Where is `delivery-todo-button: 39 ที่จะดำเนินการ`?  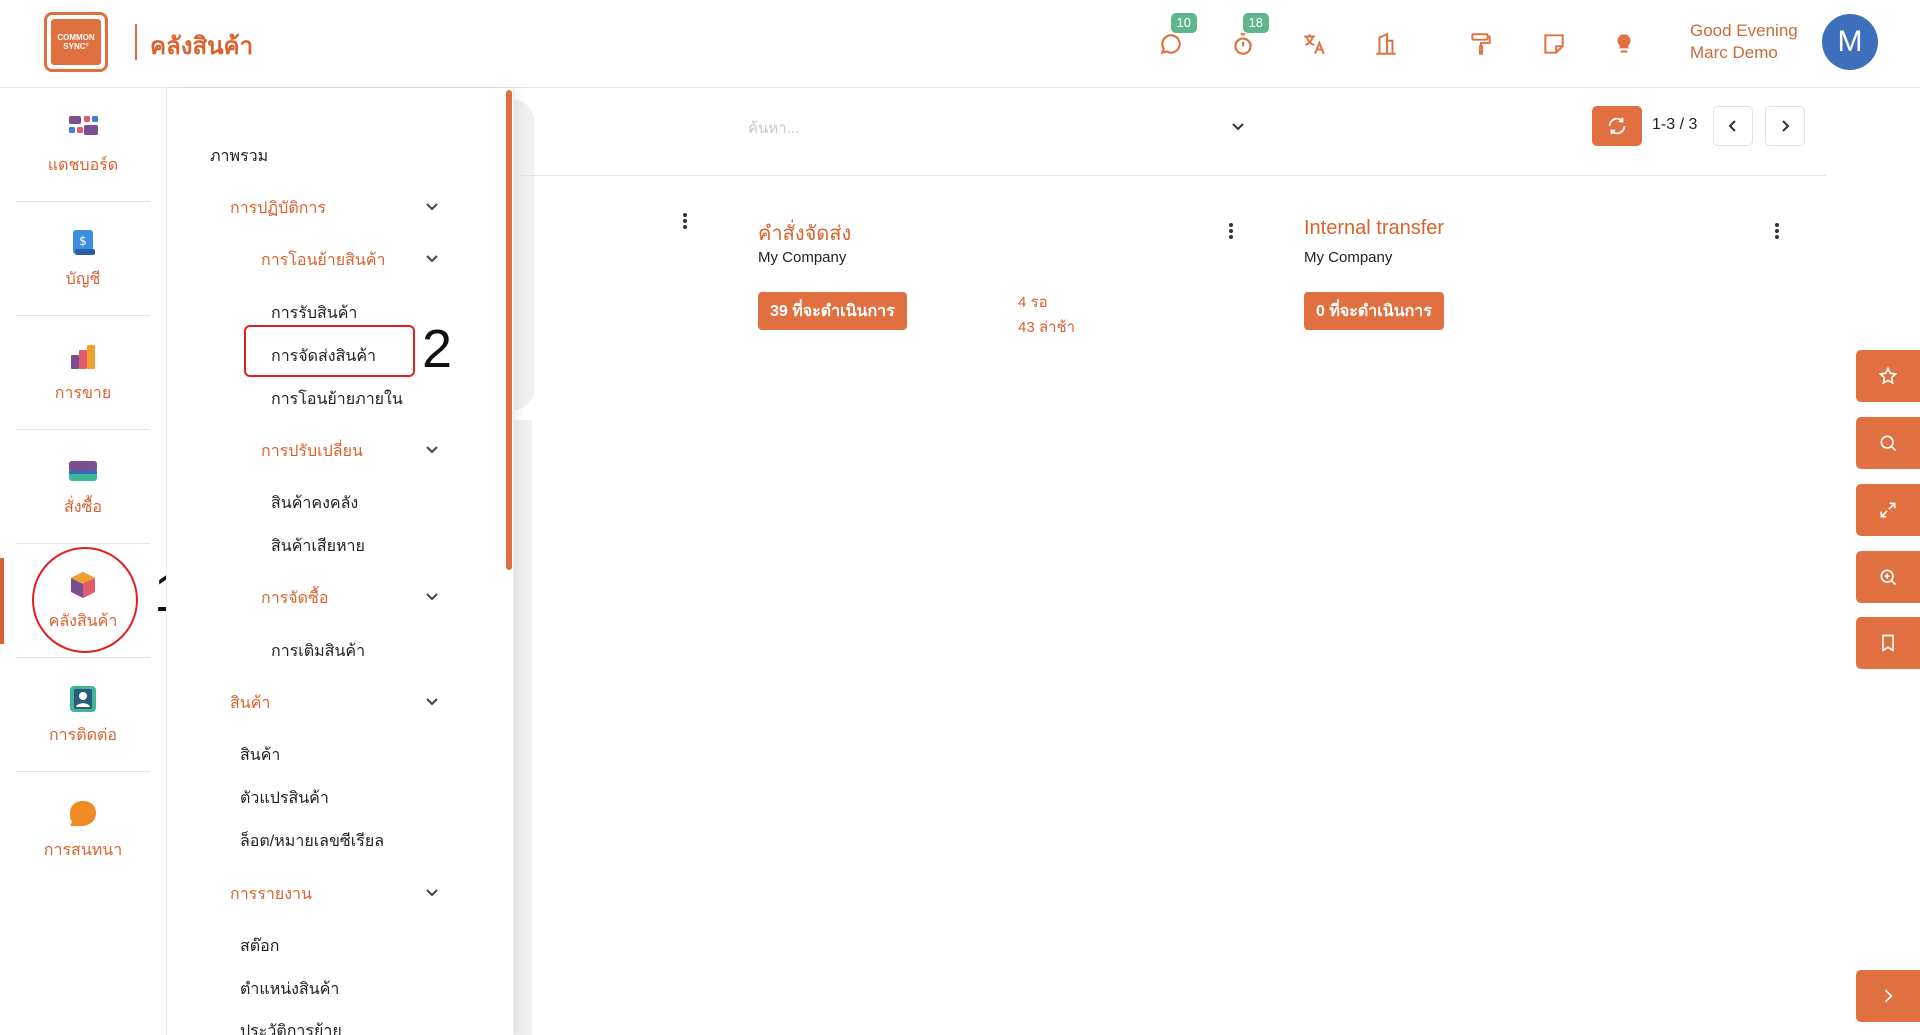 delivery-todo-button: 39 ที่จะดำเนินการ is located at coordinates (832, 311).